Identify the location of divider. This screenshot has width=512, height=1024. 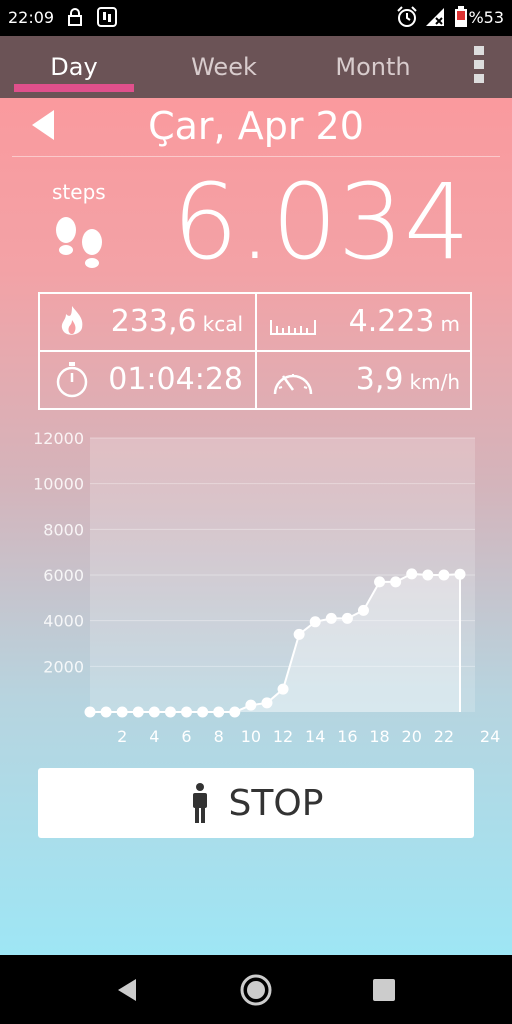
(256, 156).